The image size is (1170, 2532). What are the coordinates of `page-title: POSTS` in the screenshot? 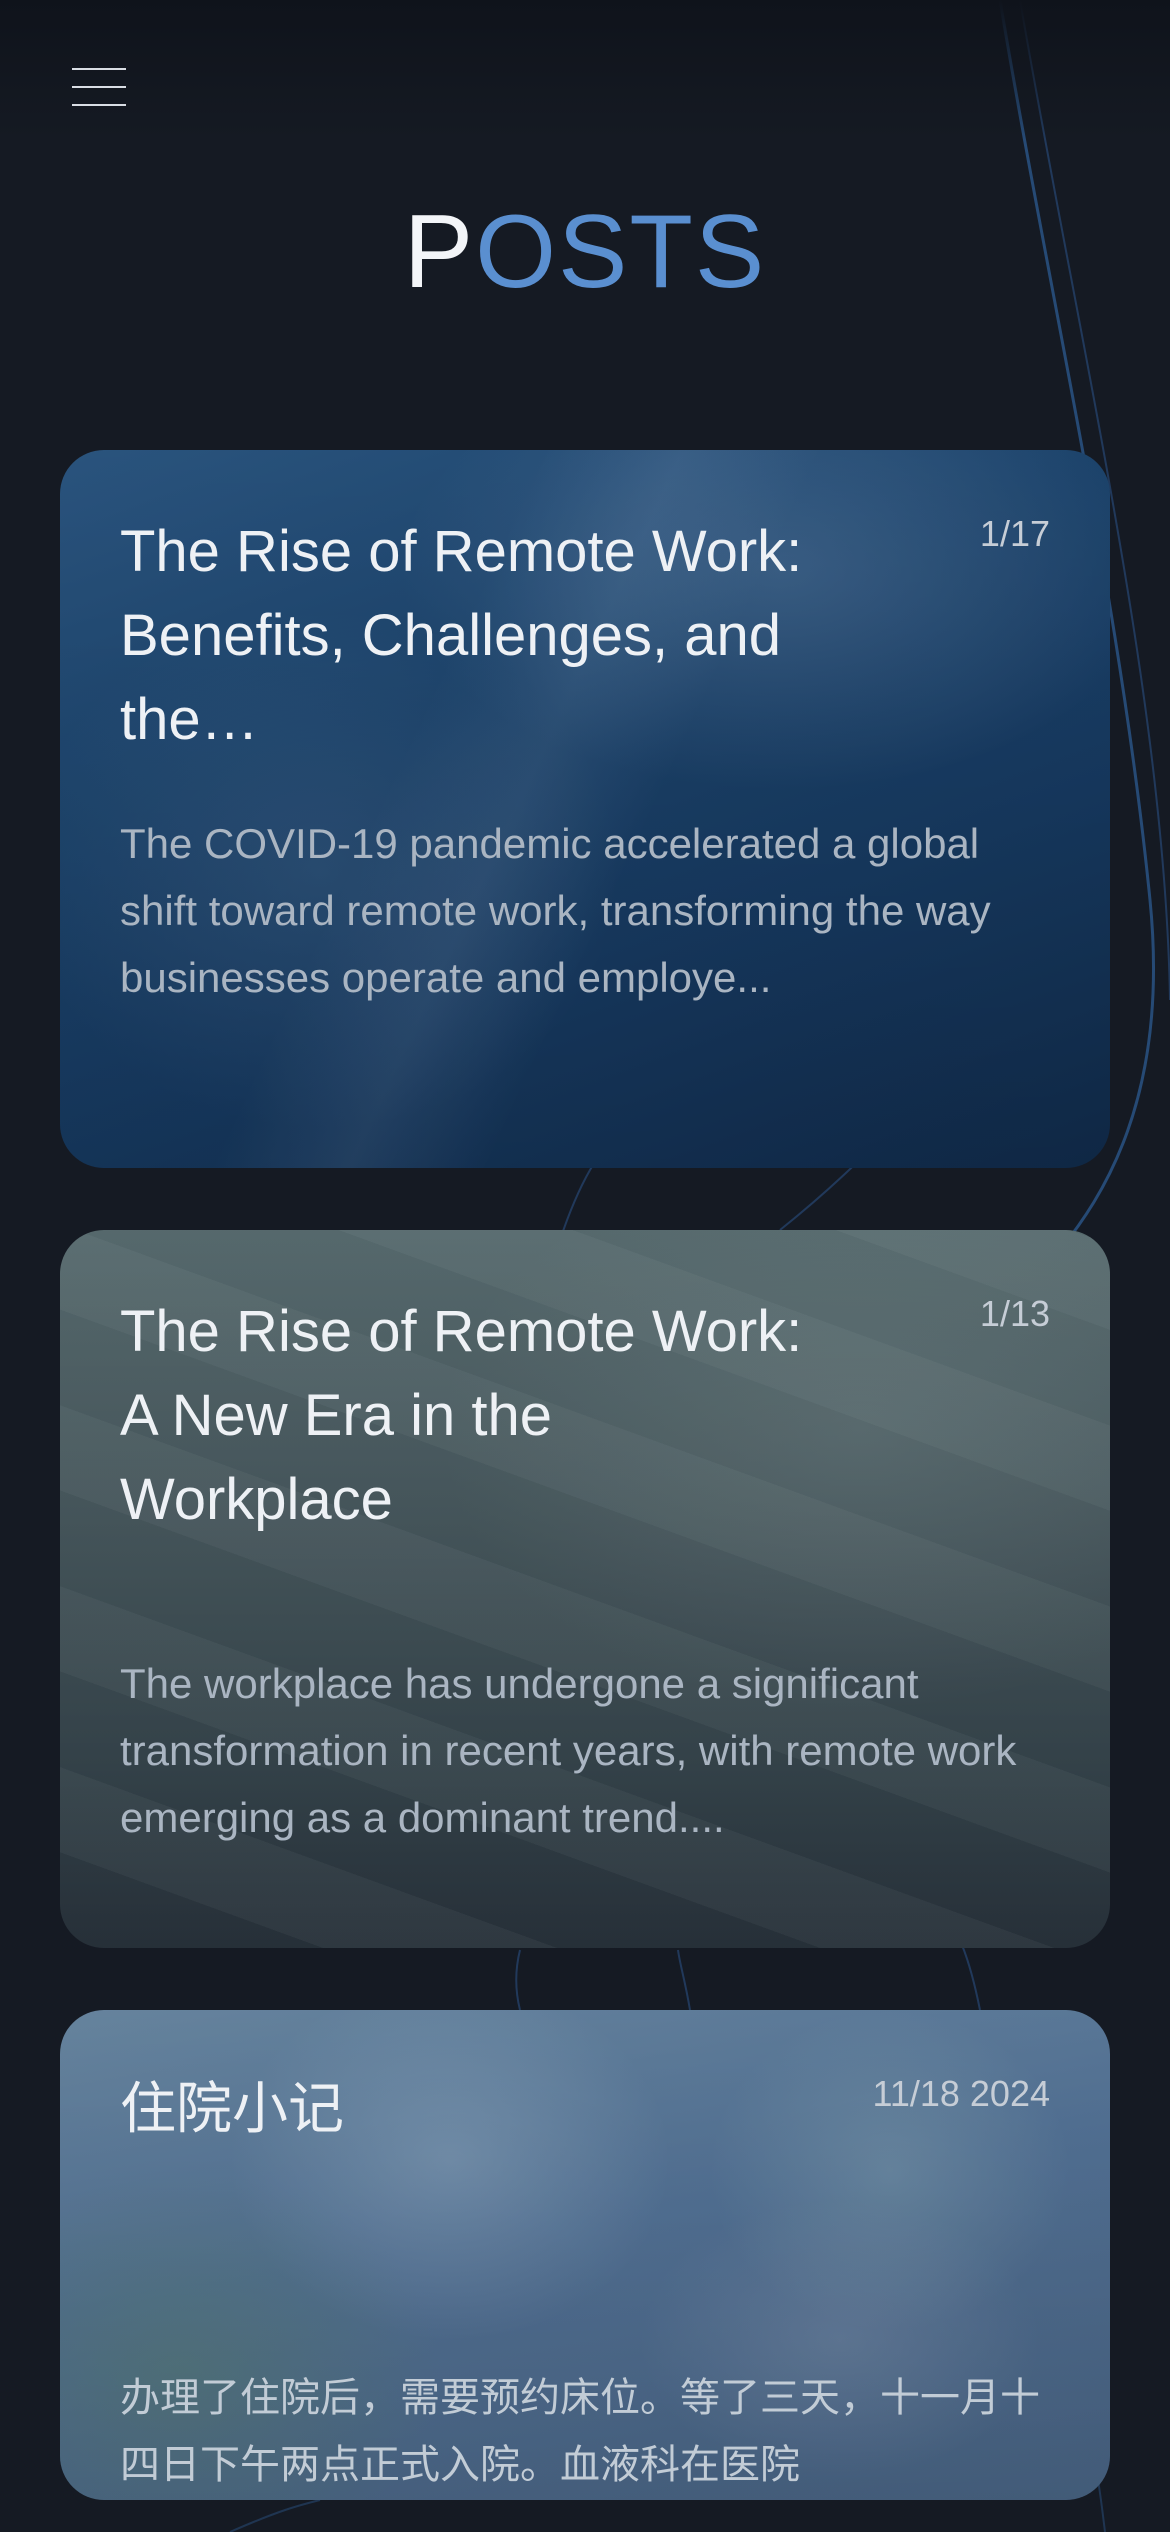 It's located at (585, 252).